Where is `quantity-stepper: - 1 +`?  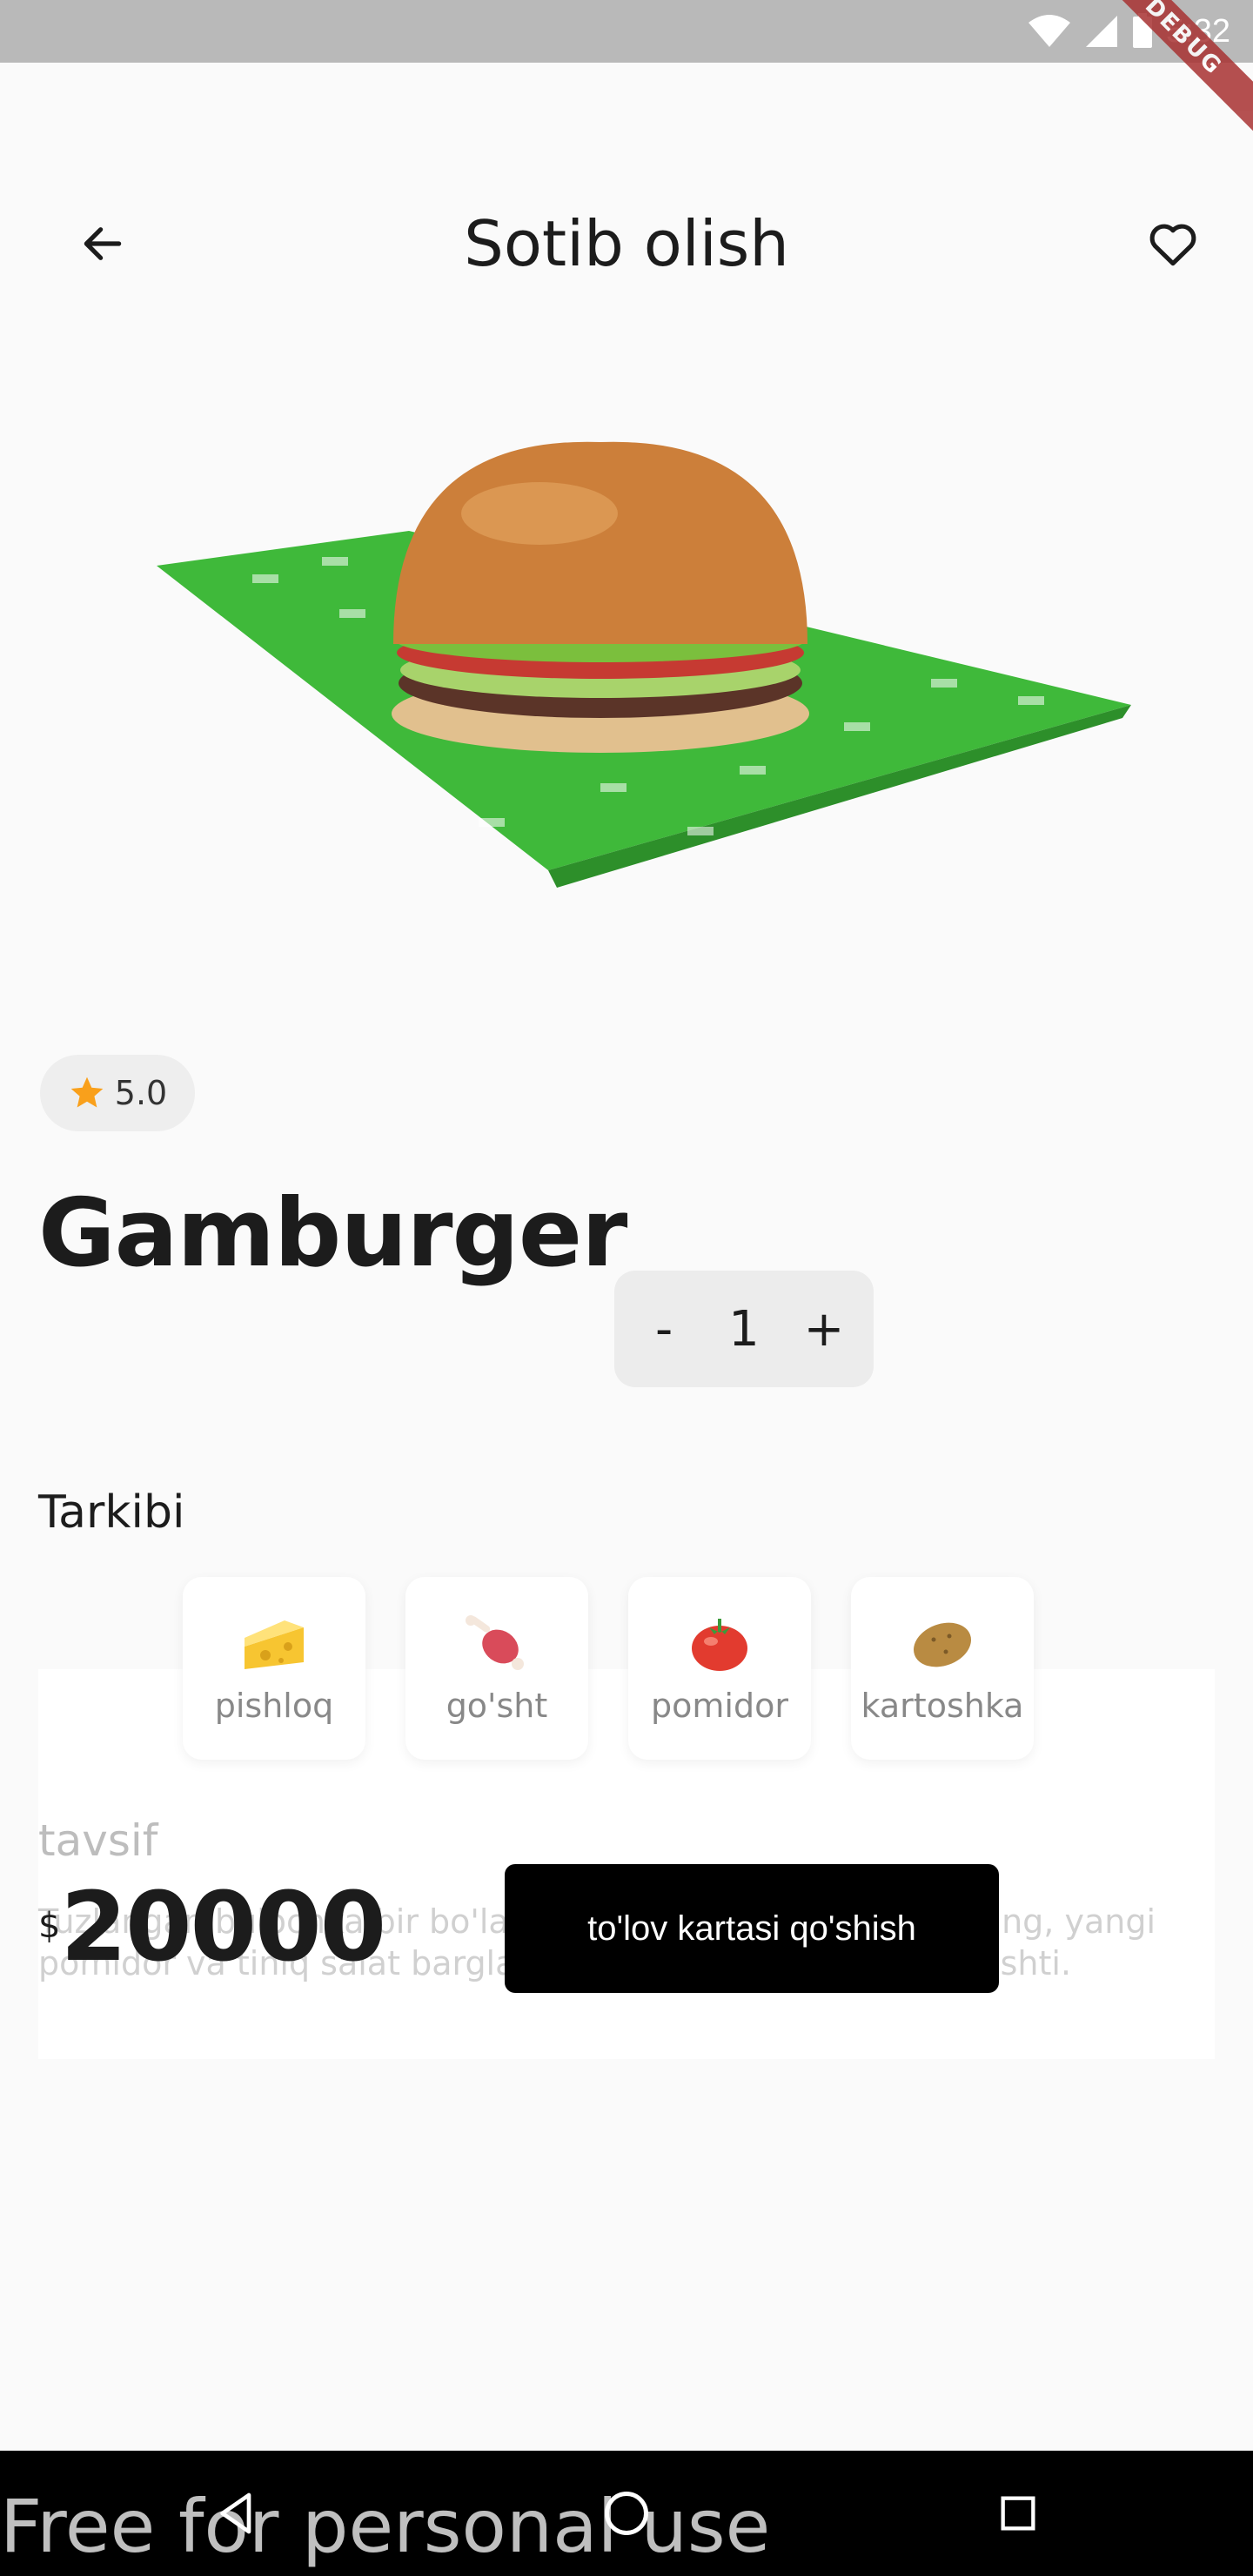
quantity-stepper: - 1 + is located at coordinates (744, 1329).